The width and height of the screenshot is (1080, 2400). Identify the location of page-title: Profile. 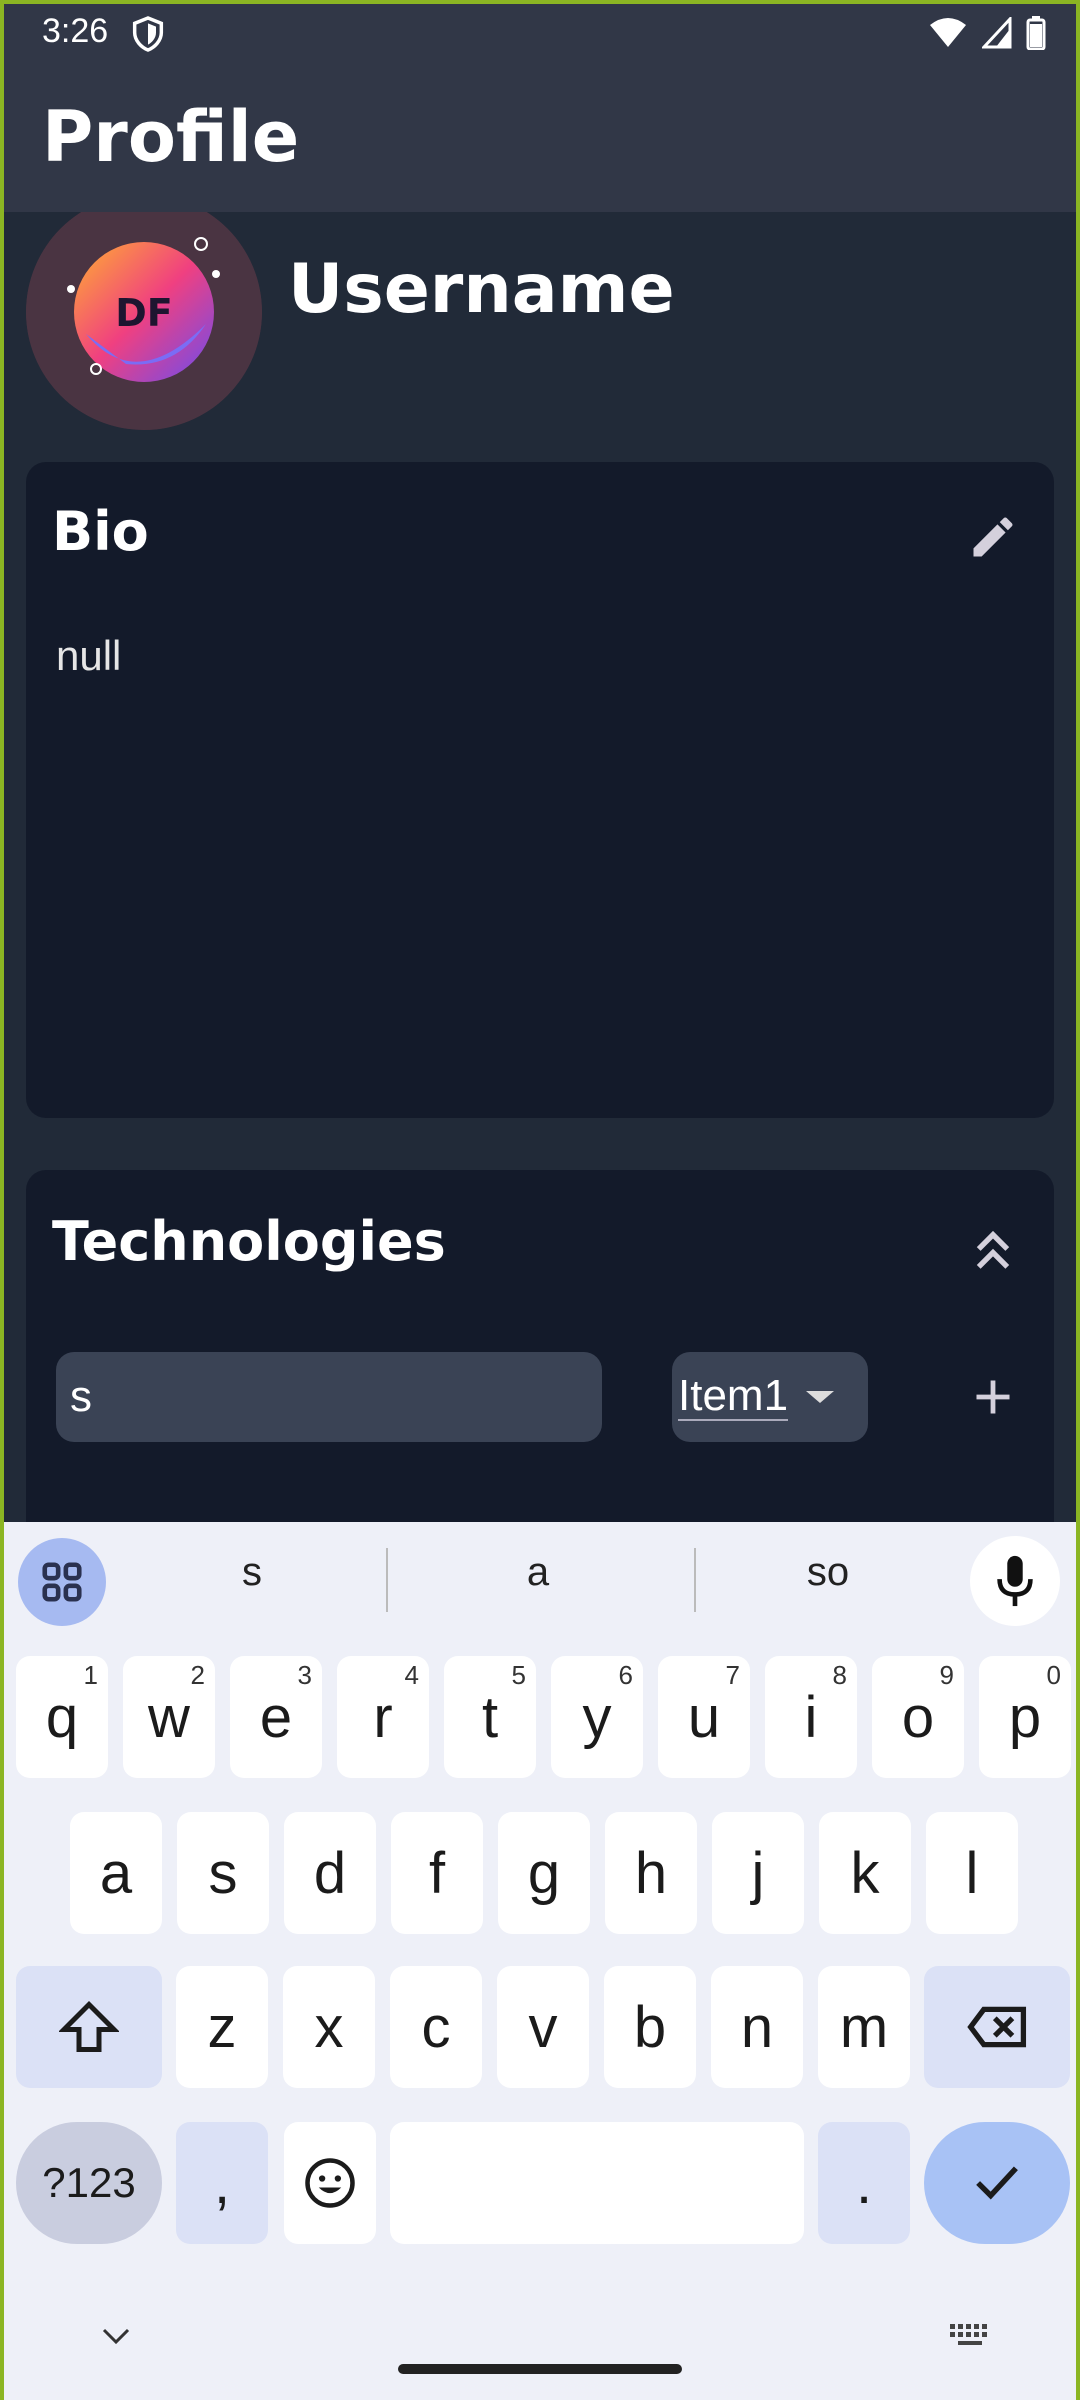
(171, 137).